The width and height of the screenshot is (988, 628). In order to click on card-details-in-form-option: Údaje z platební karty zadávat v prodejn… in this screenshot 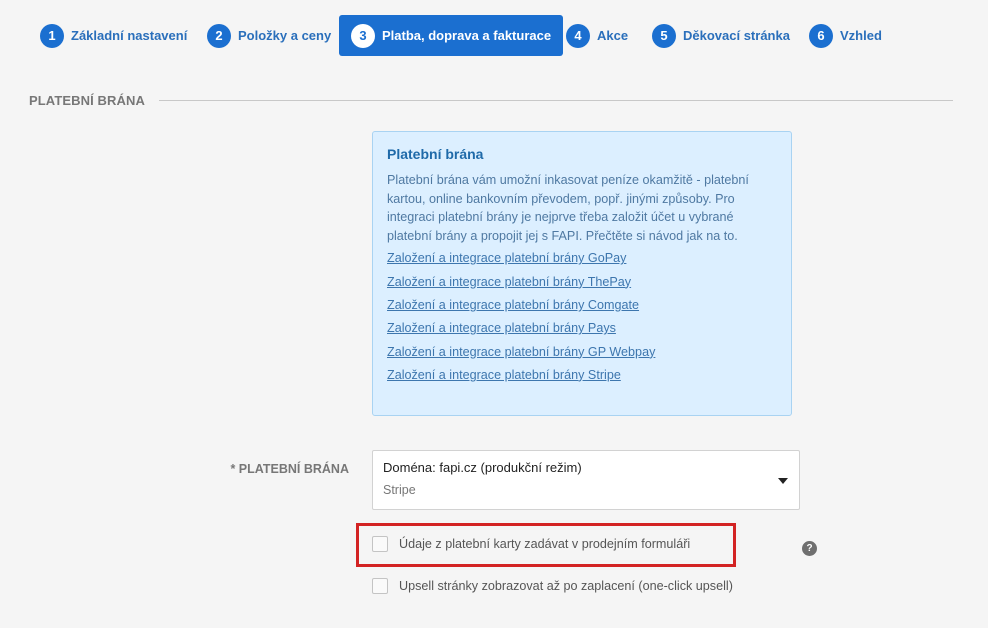, I will do `click(531, 544)`.